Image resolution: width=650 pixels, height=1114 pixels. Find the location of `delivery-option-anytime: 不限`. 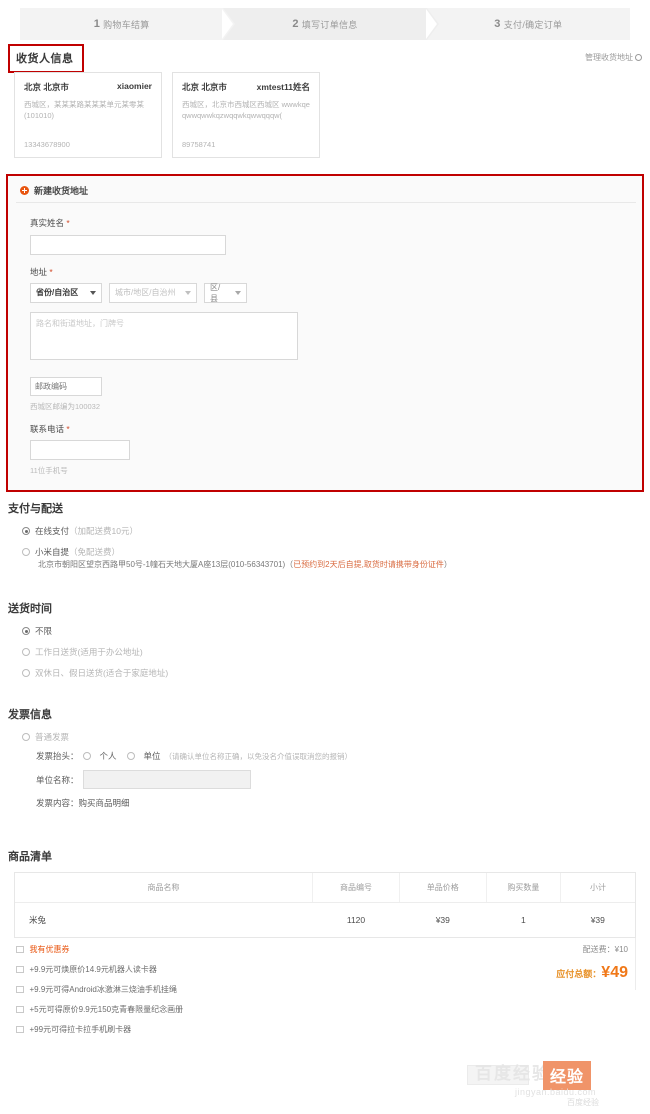

delivery-option-anytime: 不限 is located at coordinates (88, 631).